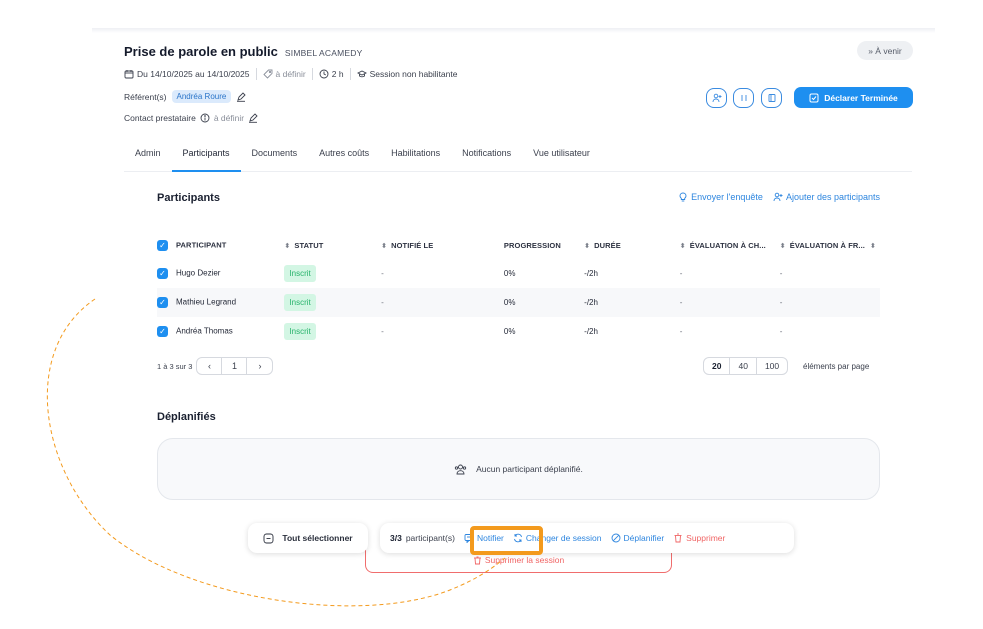 This screenshot has height=629, width=983. Describe the element at coordinates (885, 50) in the screenshot. I see `status-badge: » À venir` at that location.